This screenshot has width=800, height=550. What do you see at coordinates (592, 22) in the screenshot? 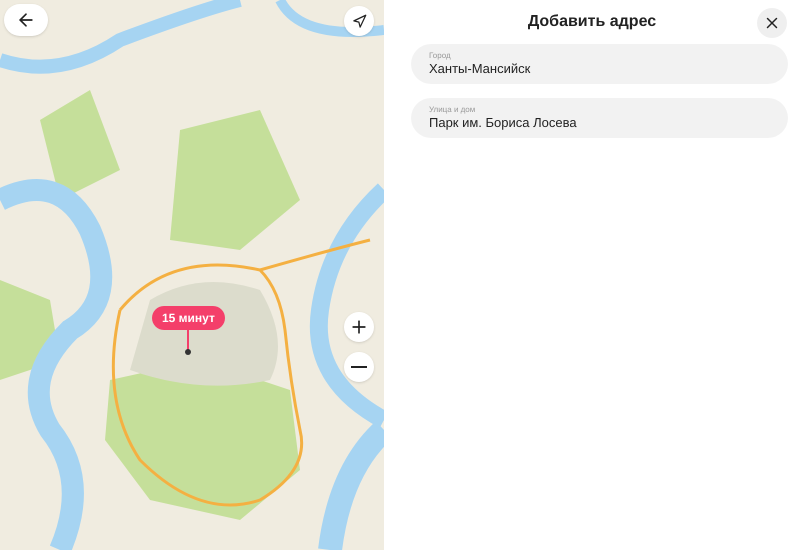
I see `panel-title: Добавить адрес` at bounding box center [592, 22].